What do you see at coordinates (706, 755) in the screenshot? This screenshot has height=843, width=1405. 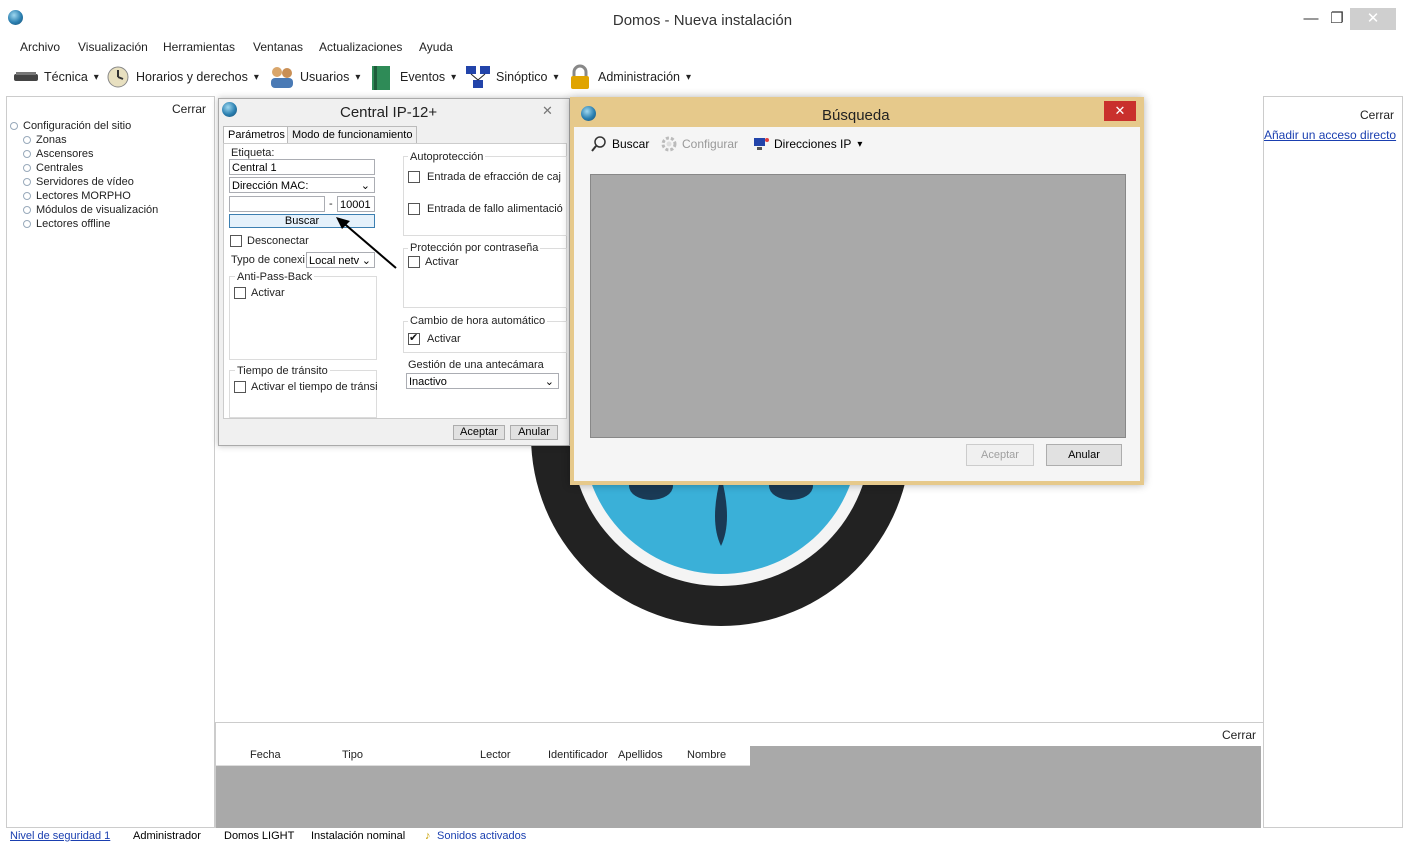 I see `col-nombre: Nombre` at bounding box center [706, 755].